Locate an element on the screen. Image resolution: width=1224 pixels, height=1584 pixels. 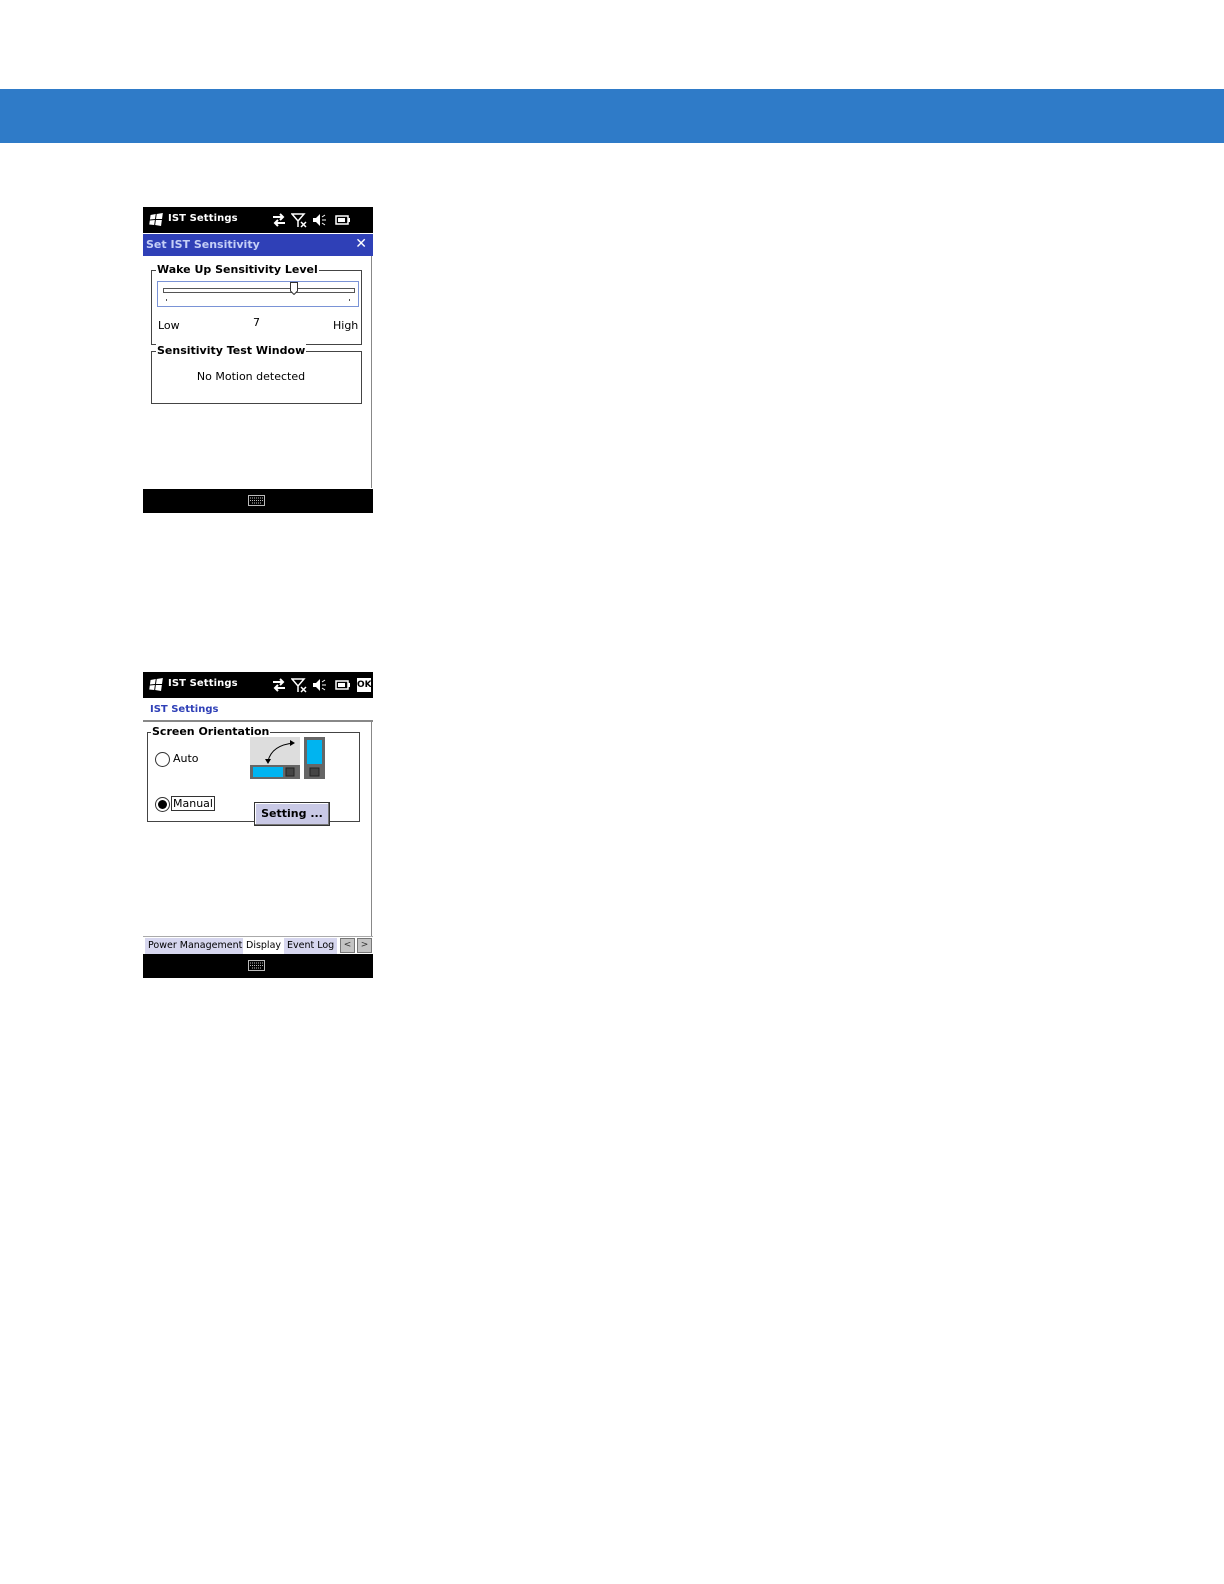
status-bar: IST Settings OK is located at coordinates (258, 685).